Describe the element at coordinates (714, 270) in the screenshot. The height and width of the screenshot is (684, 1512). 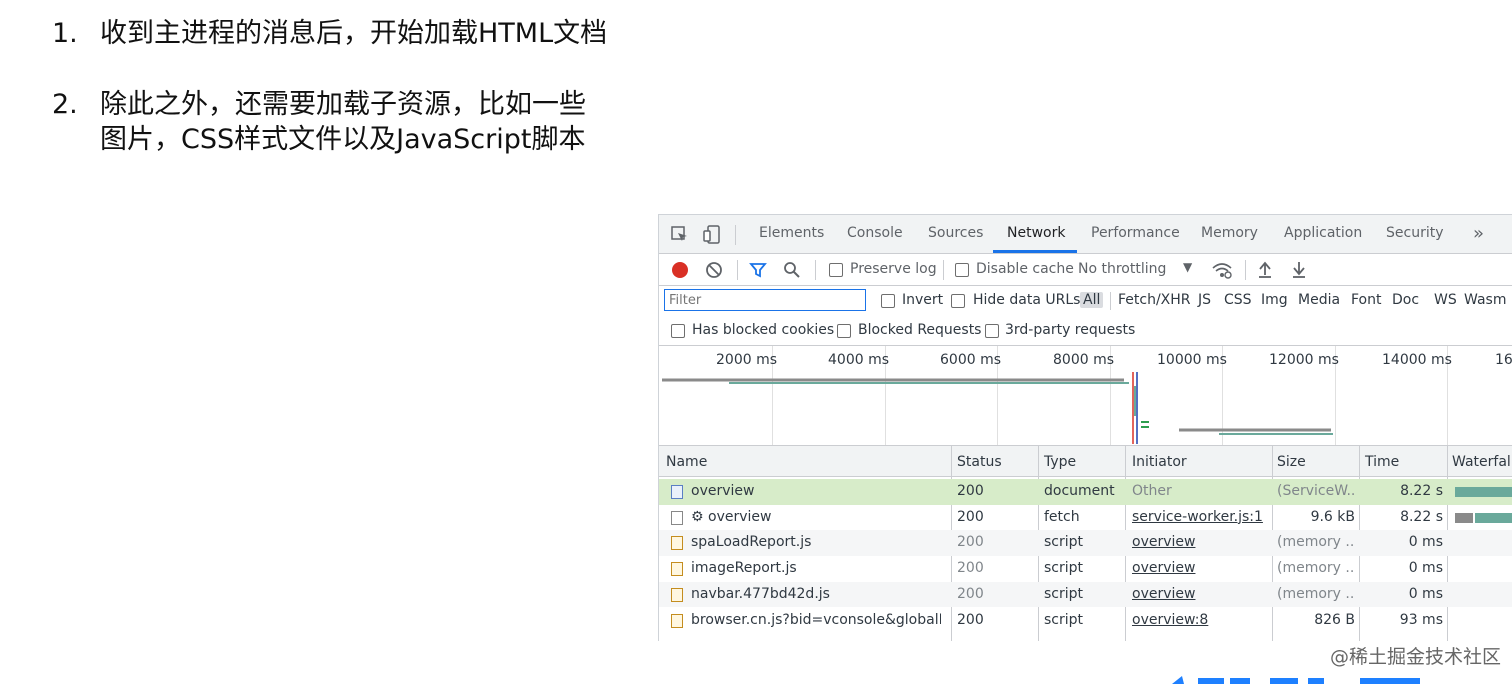
I see `clear-icon` at that location.